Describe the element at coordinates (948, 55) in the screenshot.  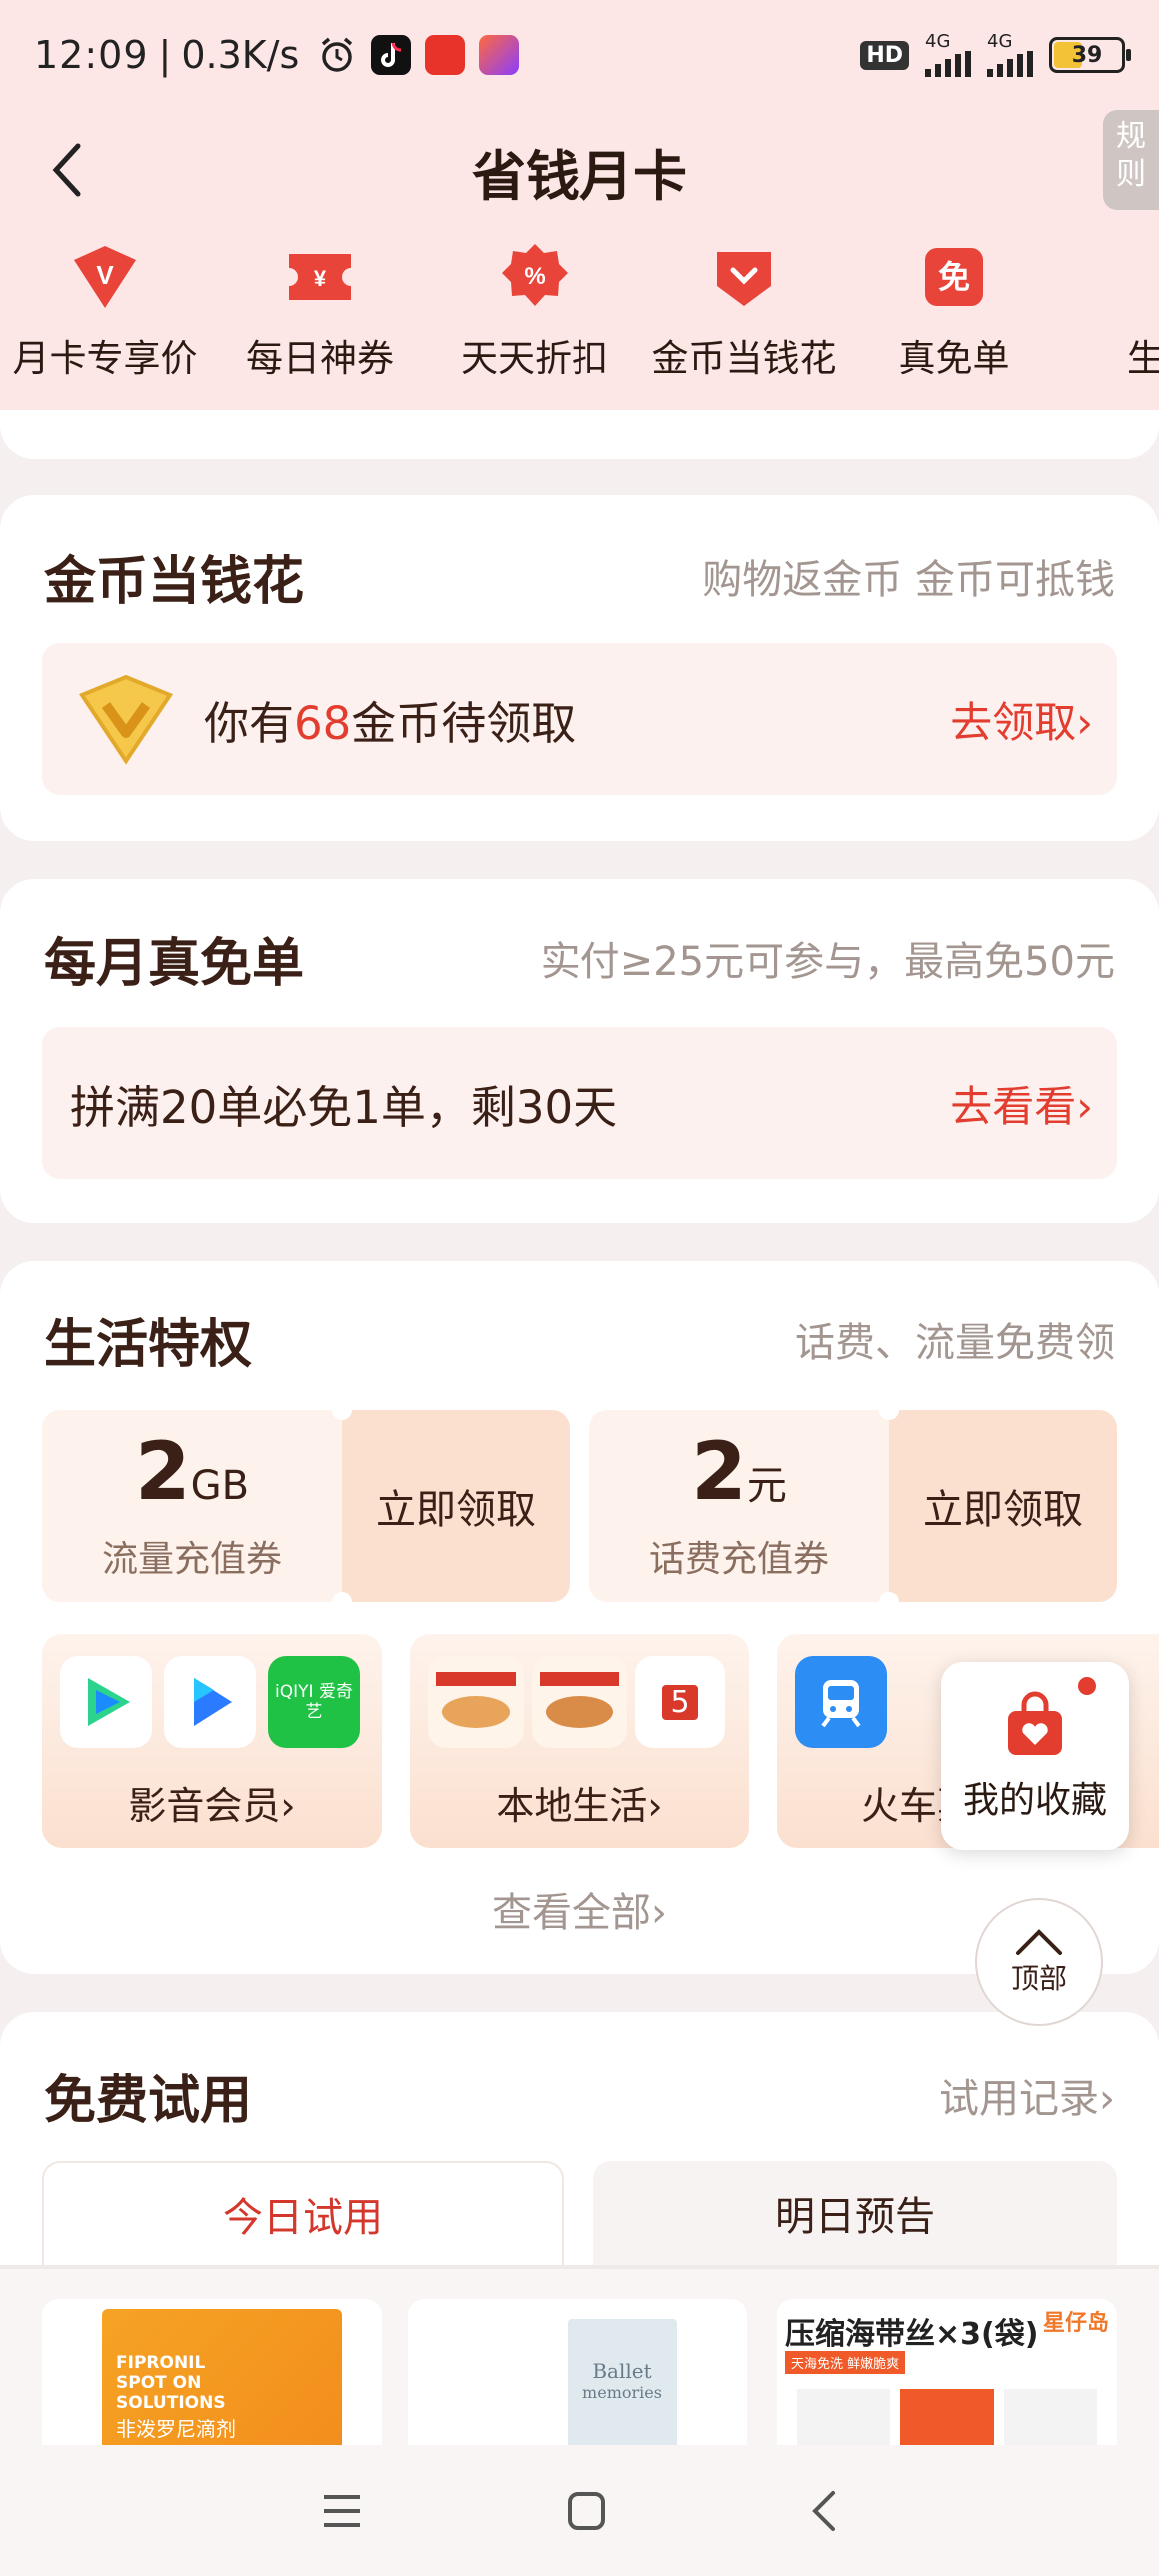
I see `signal-icon: 4G` at that location.